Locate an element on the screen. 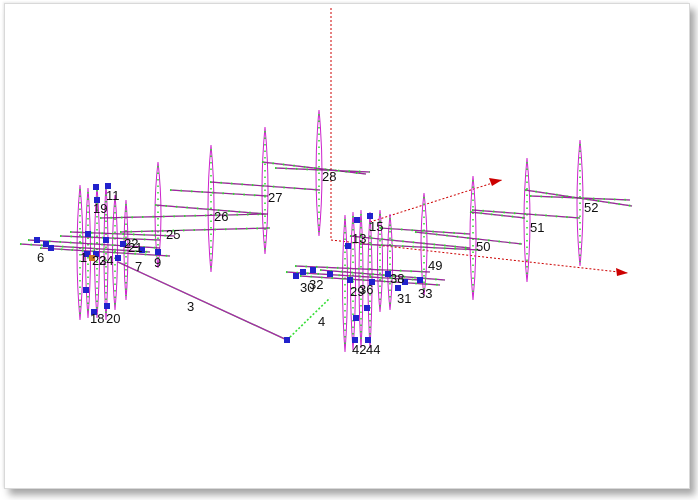  label-4: 4 is located at coordinates (321, 321).